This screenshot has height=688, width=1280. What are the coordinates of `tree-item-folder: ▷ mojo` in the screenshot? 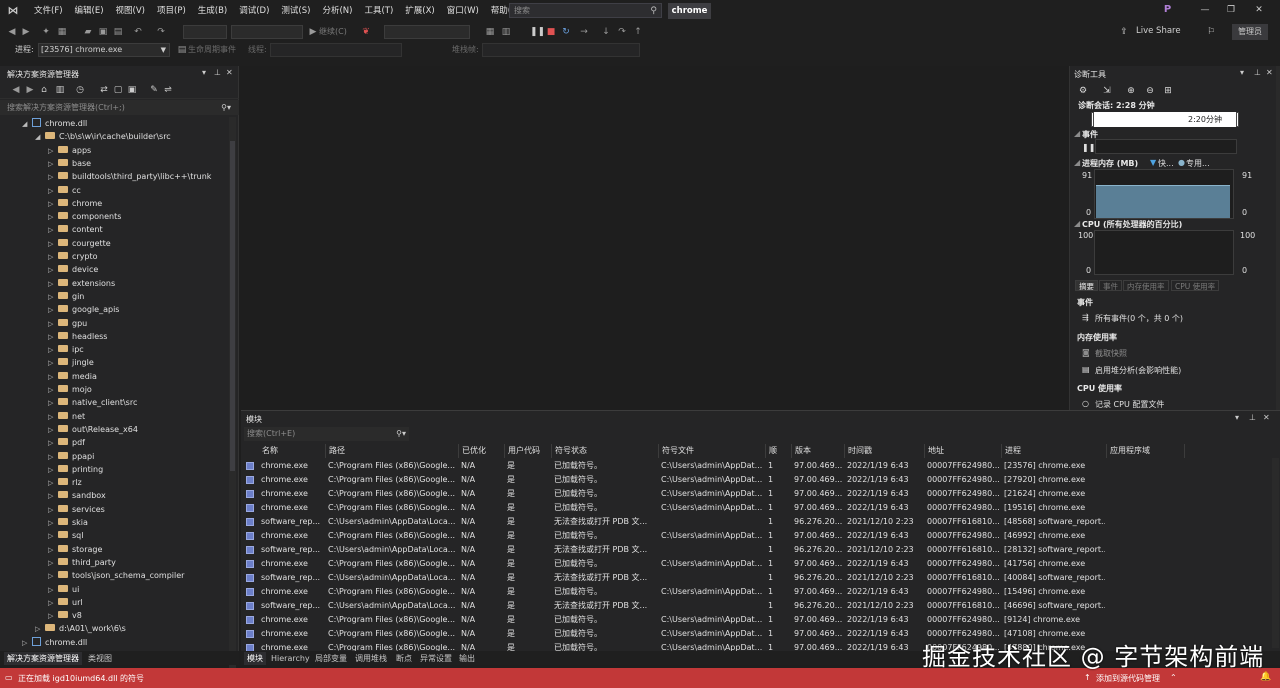 It's located at (70, 389).